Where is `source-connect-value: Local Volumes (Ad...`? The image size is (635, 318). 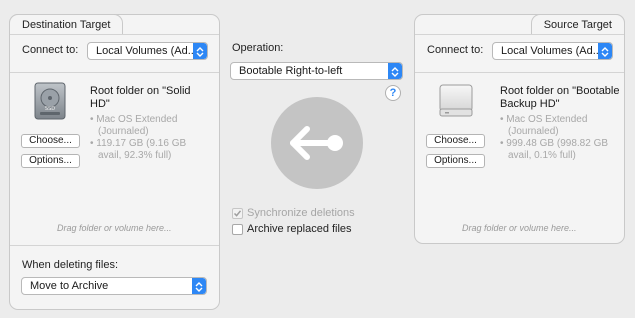
source-connect-value: Local Volumes (Ad... is located at coordinates (551, 51).